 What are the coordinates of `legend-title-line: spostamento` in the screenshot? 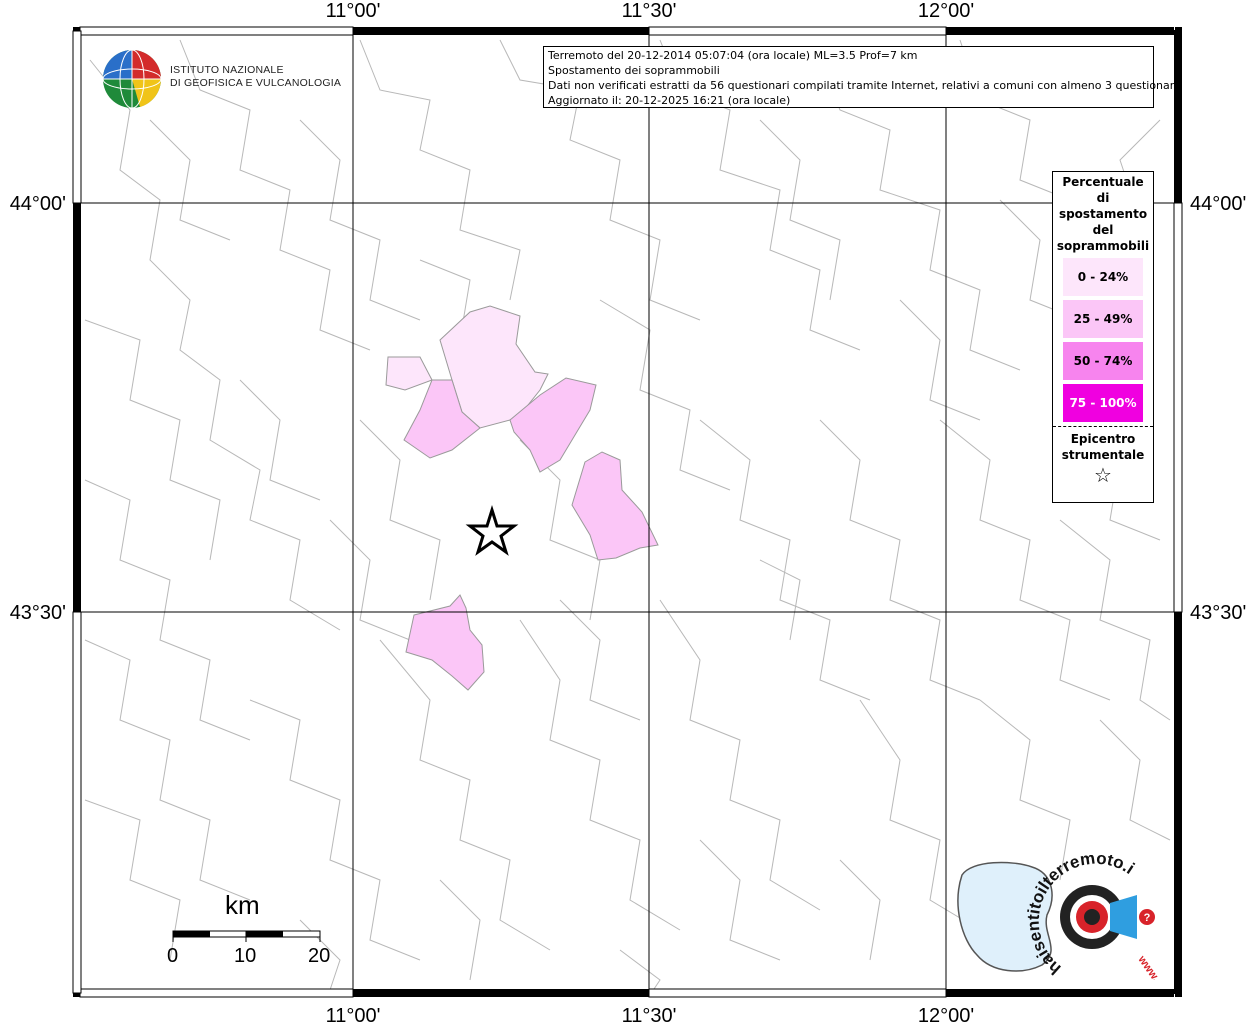 It's located at (1103, 214).